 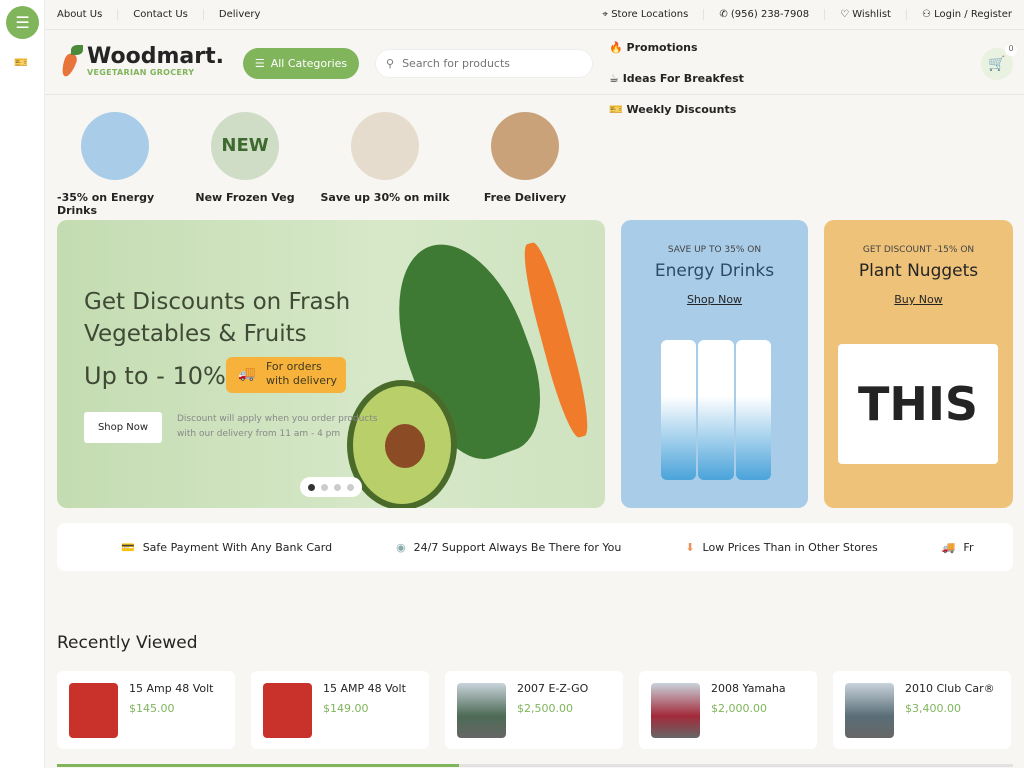 I want to click on product-price: $145.00, so click(x=152, y=708).